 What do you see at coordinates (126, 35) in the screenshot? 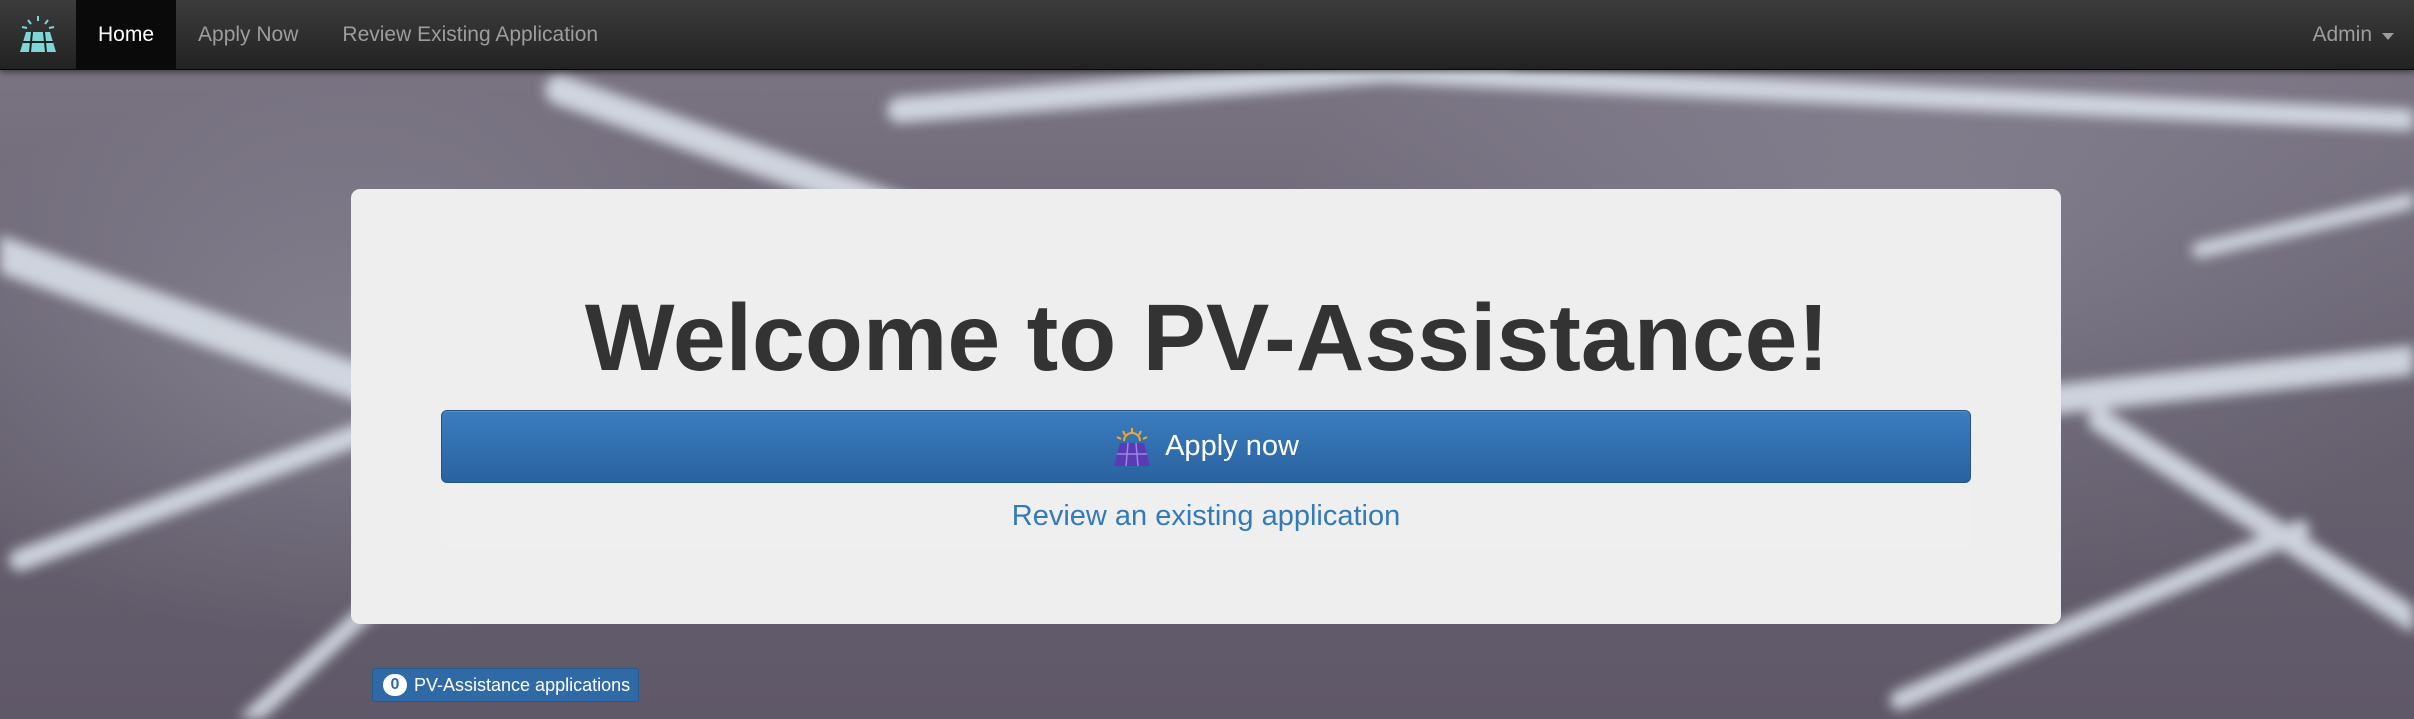
I see `nav-home: Home` at bounding box center [126, 35].